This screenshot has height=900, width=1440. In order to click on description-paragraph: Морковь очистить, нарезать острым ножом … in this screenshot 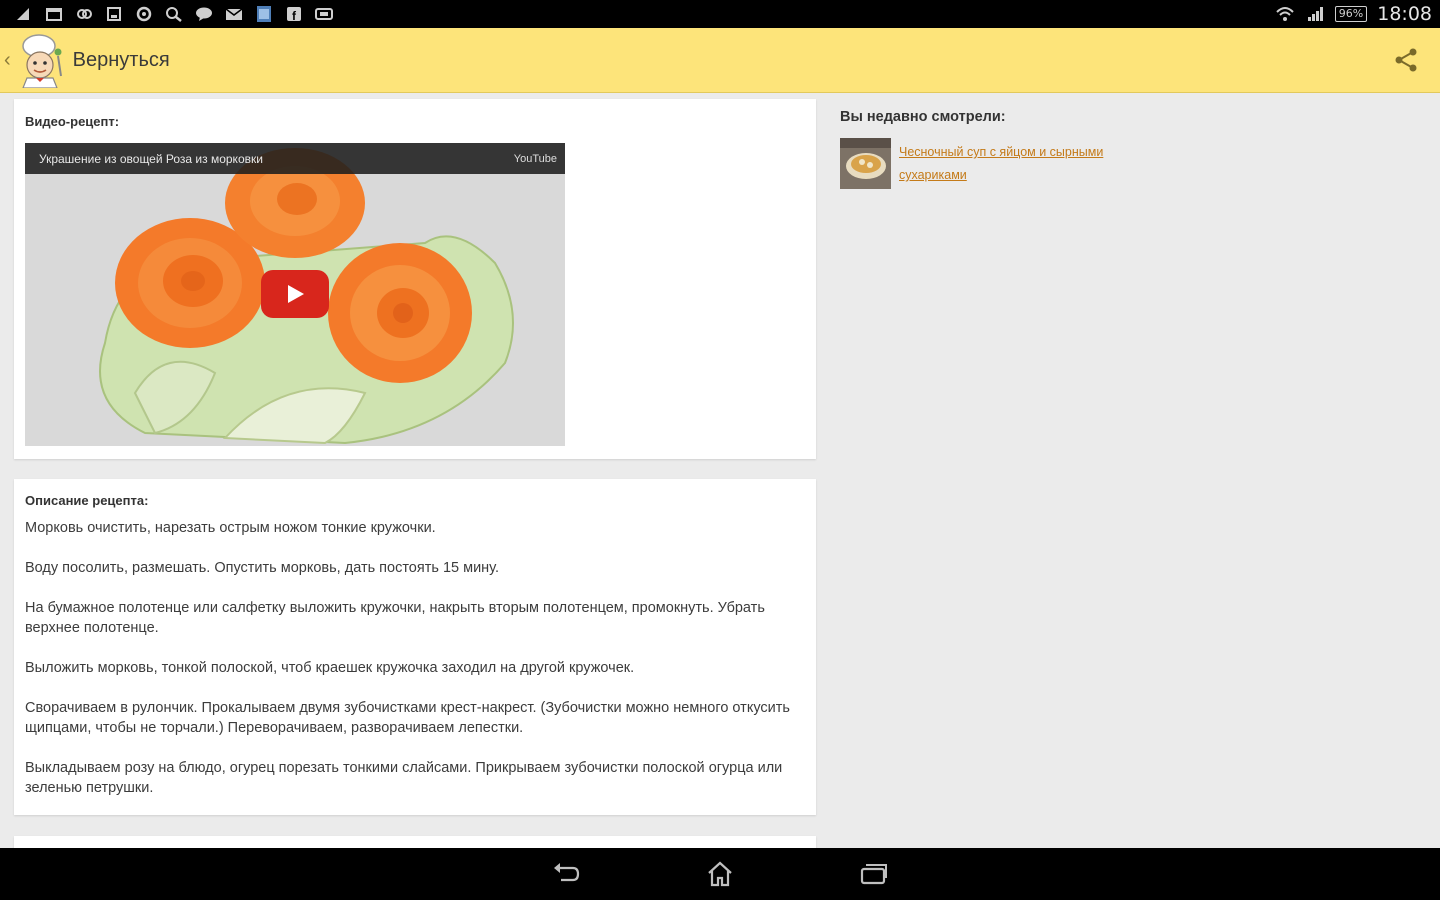, I will do `click(230, 528)`.